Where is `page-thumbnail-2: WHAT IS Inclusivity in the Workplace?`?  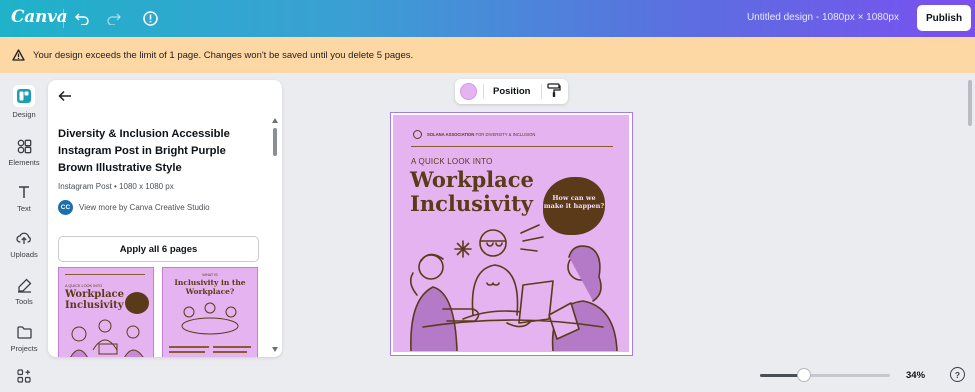 page-thumbnail-2: WHAT IS Inclusivity in the Workplace? is located at coordinates (210, 312).